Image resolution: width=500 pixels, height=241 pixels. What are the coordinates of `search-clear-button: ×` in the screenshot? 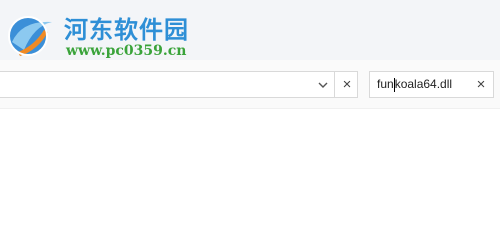 It's located at (481, 85).